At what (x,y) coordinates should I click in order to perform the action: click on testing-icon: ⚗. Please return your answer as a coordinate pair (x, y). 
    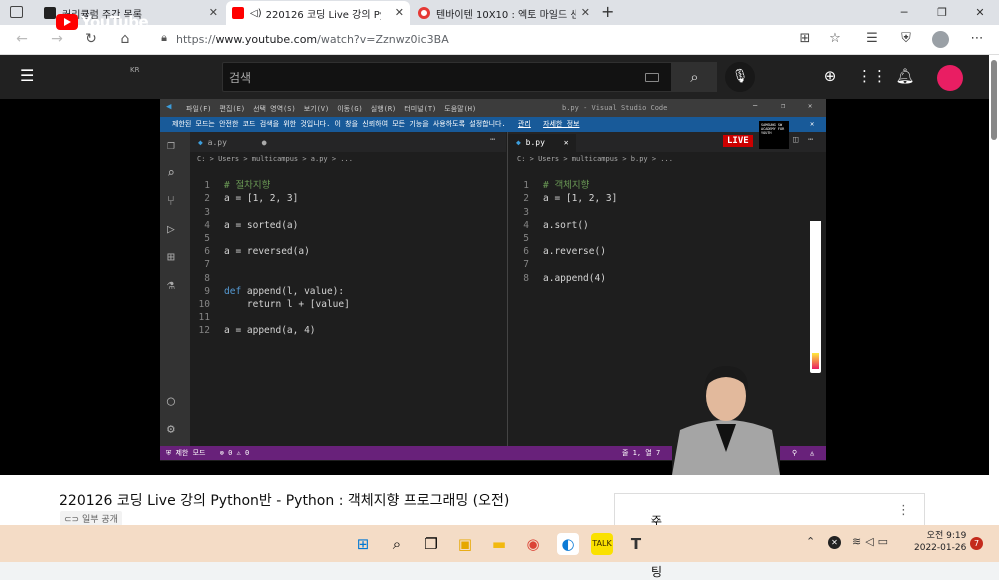
    Looking at the image, I should click on (171, 285).